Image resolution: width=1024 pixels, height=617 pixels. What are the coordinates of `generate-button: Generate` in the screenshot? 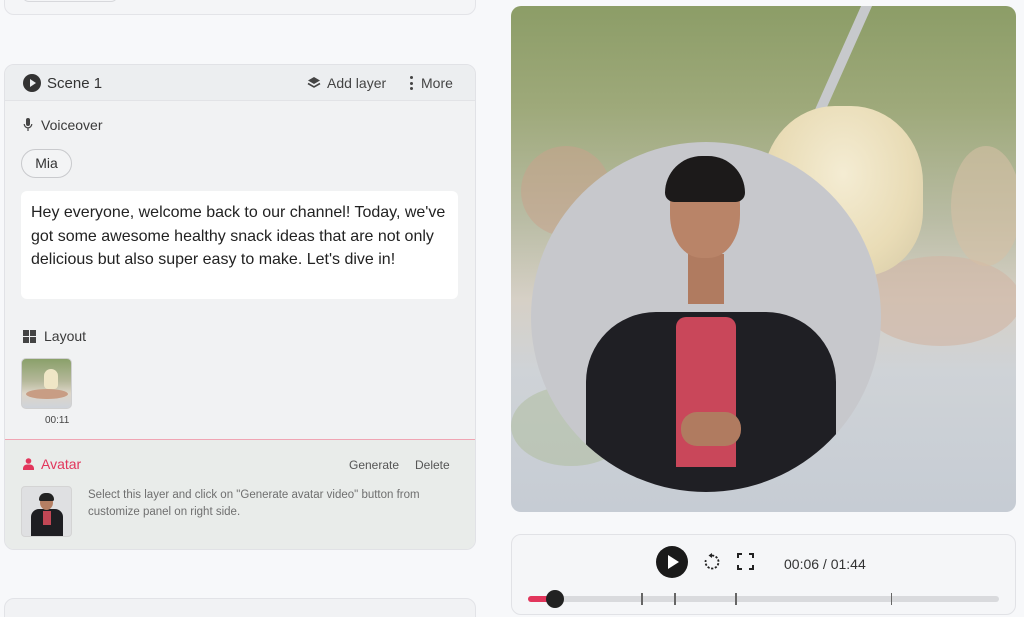 It's located at (374, 465).